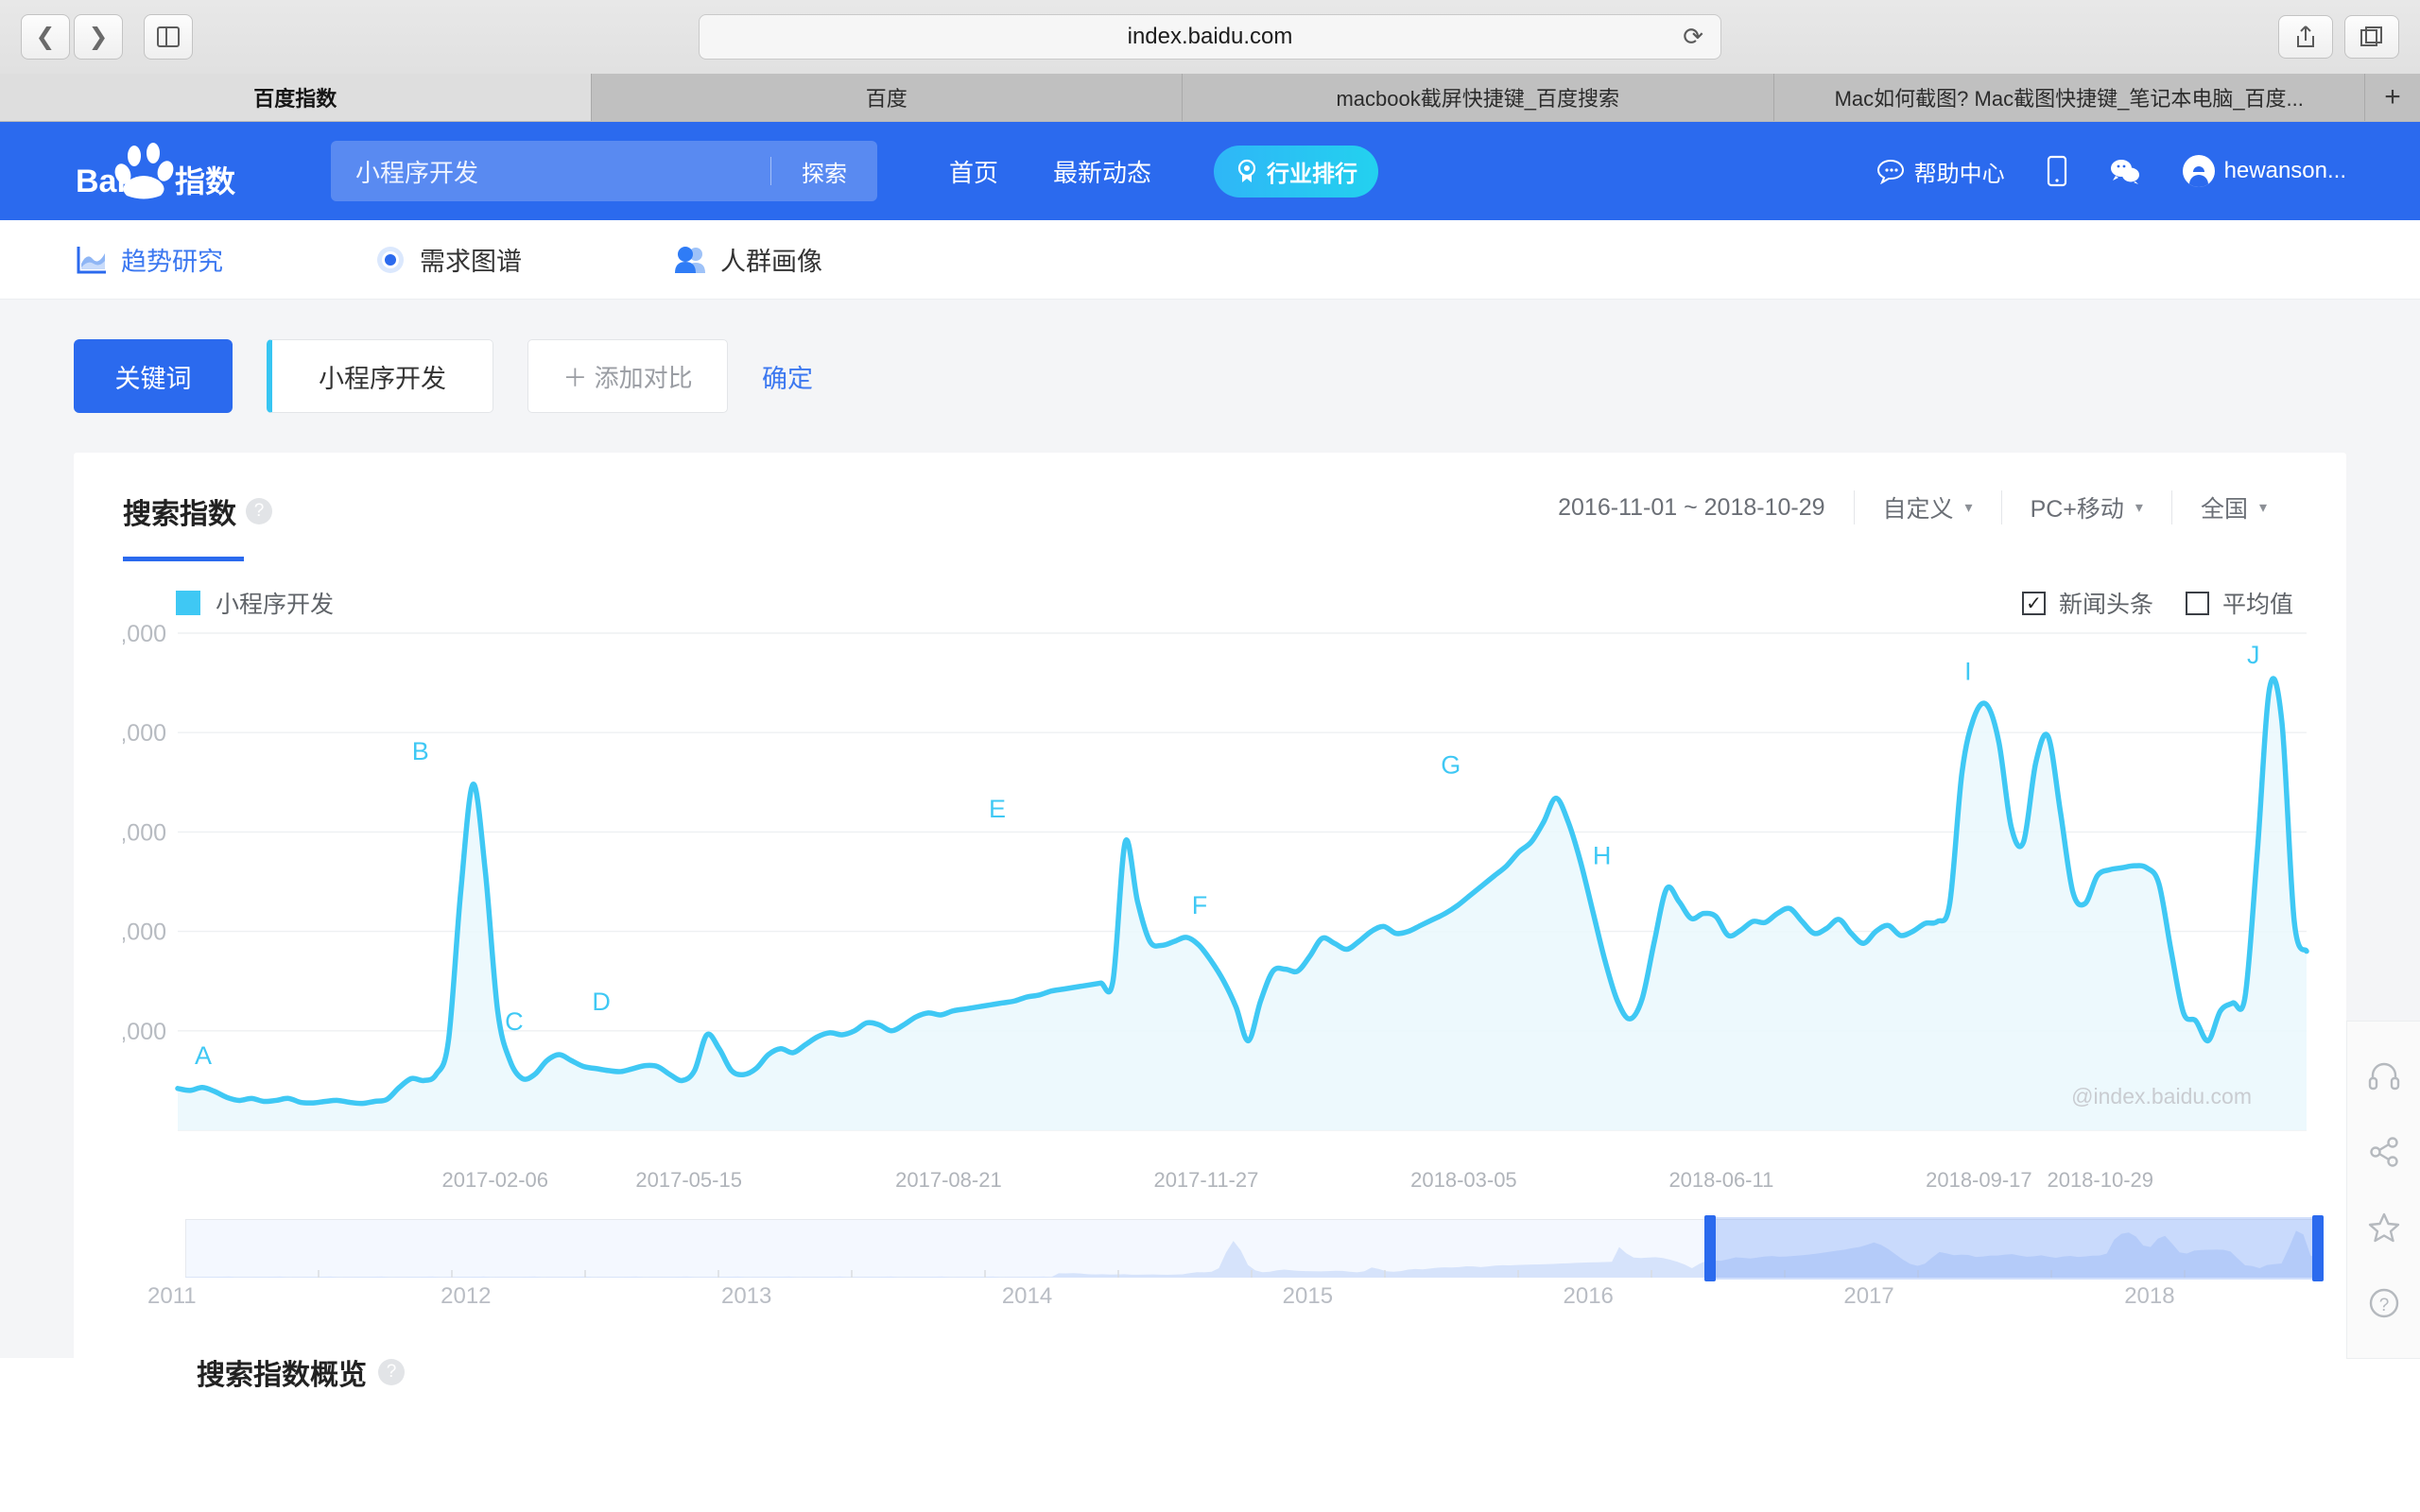 The width and height of the screenshot is (2420, 1512). What do you see at coordinates (2105, 605) in the screenshot?
I see `toggle-news-headline-label: 新闻头条` at bounding box center [2105, 605].